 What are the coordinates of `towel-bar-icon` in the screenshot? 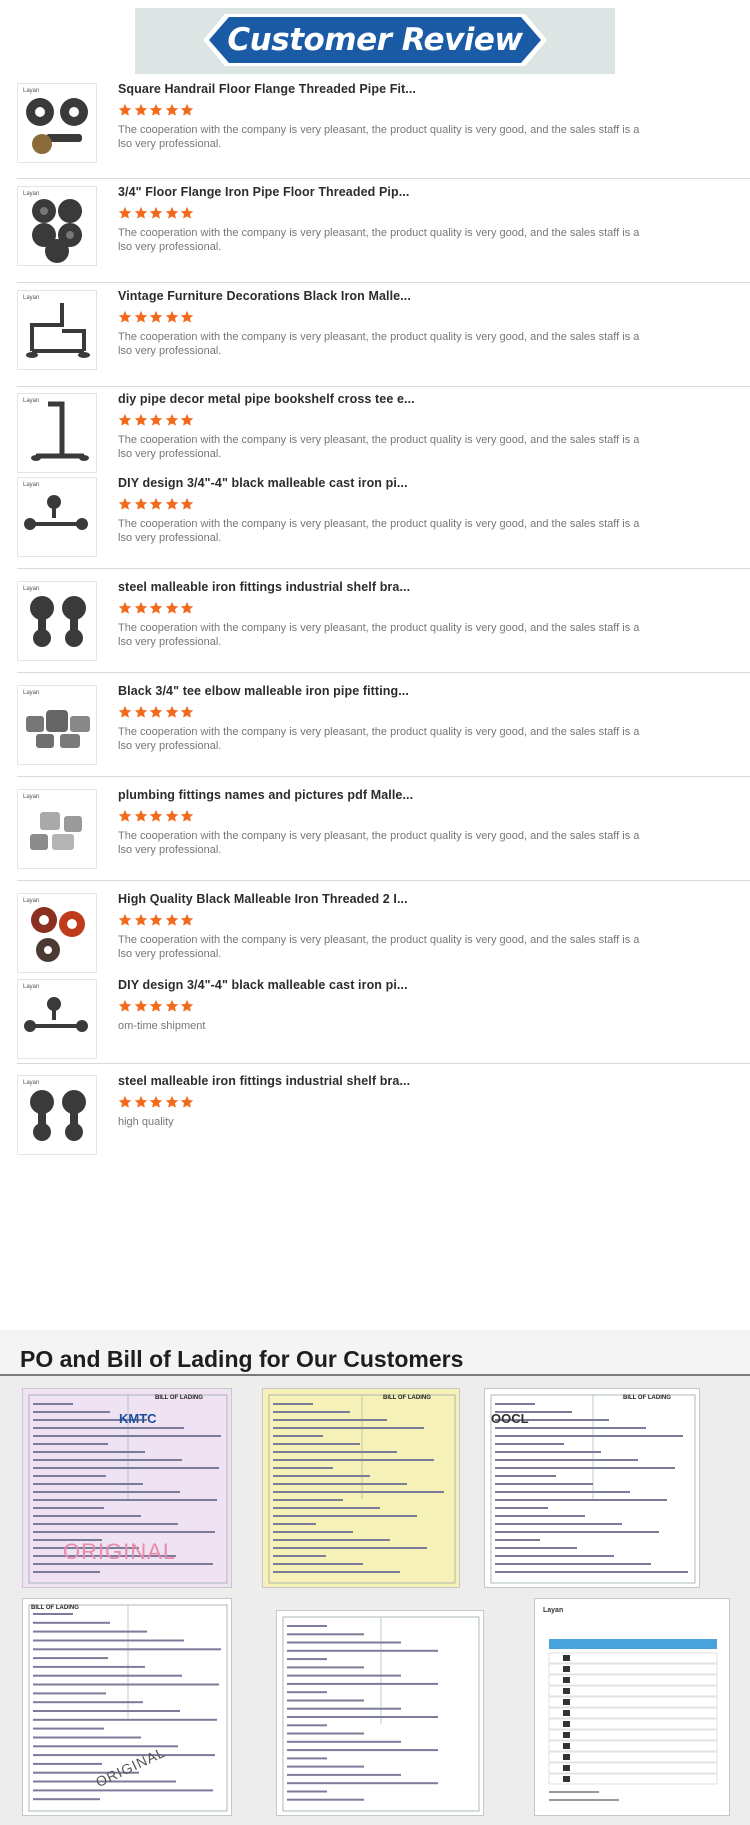 It's located at (56, 512).